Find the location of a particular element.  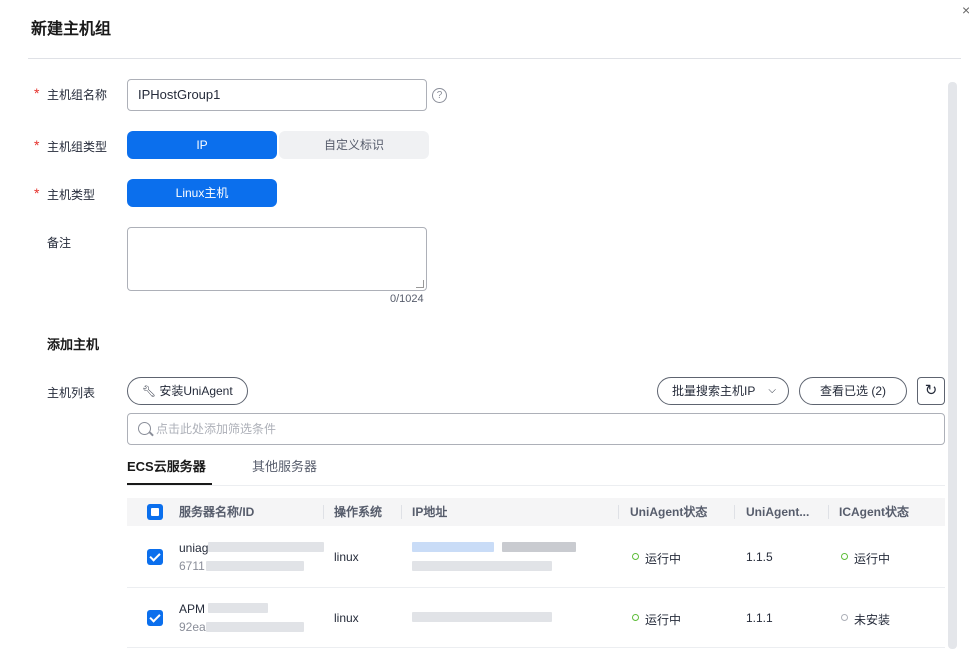

server-name: APM is located at coordinates (192, 609).